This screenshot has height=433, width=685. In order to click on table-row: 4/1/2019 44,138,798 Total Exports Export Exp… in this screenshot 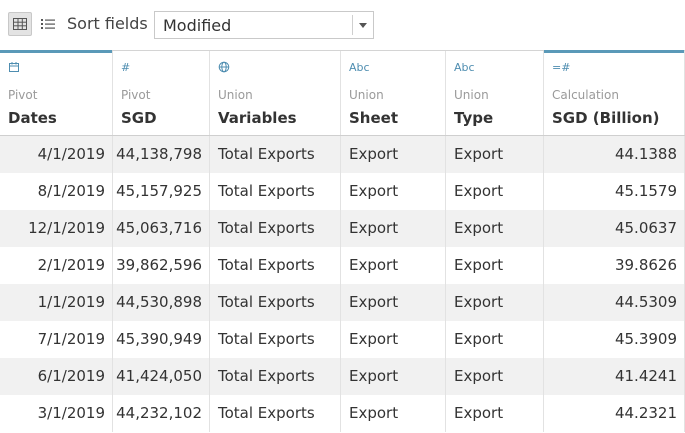, I will do `click(342, 154)`.